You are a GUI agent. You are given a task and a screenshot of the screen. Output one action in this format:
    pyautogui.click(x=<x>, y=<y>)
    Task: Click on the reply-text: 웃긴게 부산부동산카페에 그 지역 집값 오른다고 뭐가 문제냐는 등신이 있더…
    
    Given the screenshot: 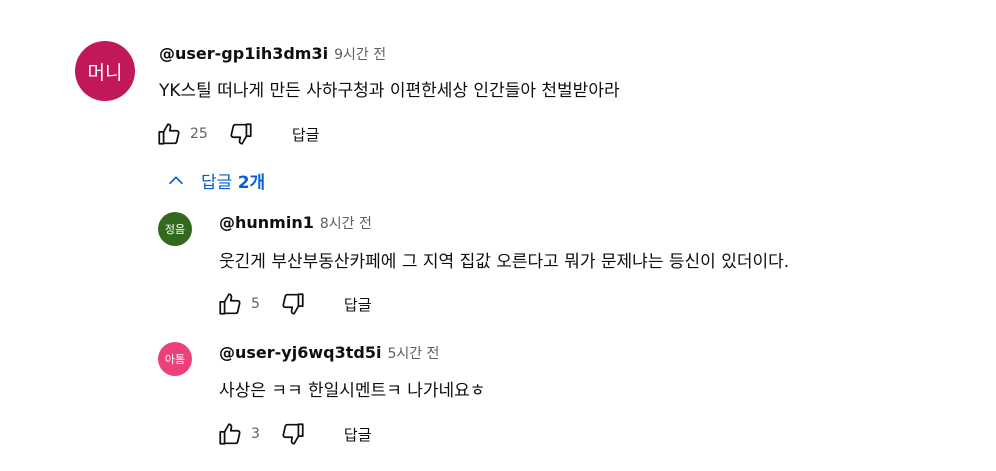 What is the action you would take?
    pyautogui.click(x=504, y=262)
    